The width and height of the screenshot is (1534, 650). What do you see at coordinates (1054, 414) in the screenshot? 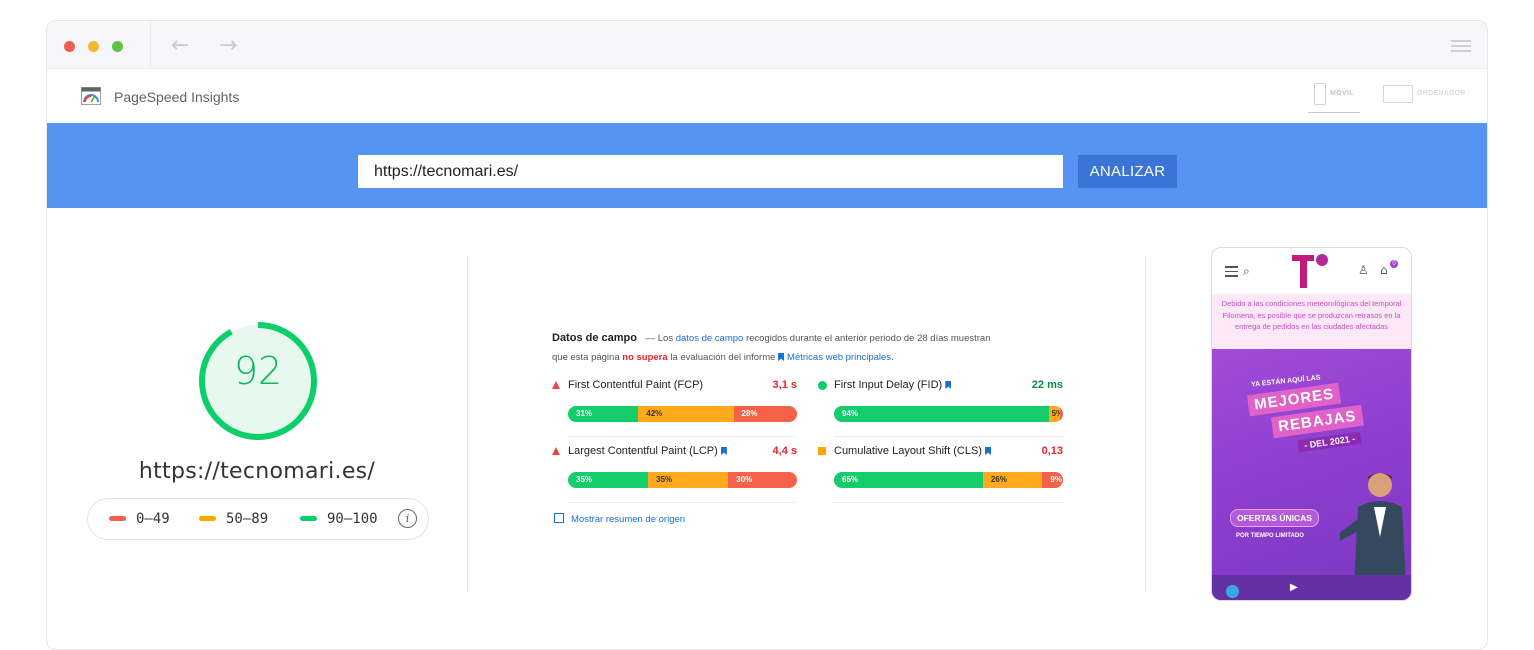
I see `average-segment: 5%` at bounding box center [1054, 414].